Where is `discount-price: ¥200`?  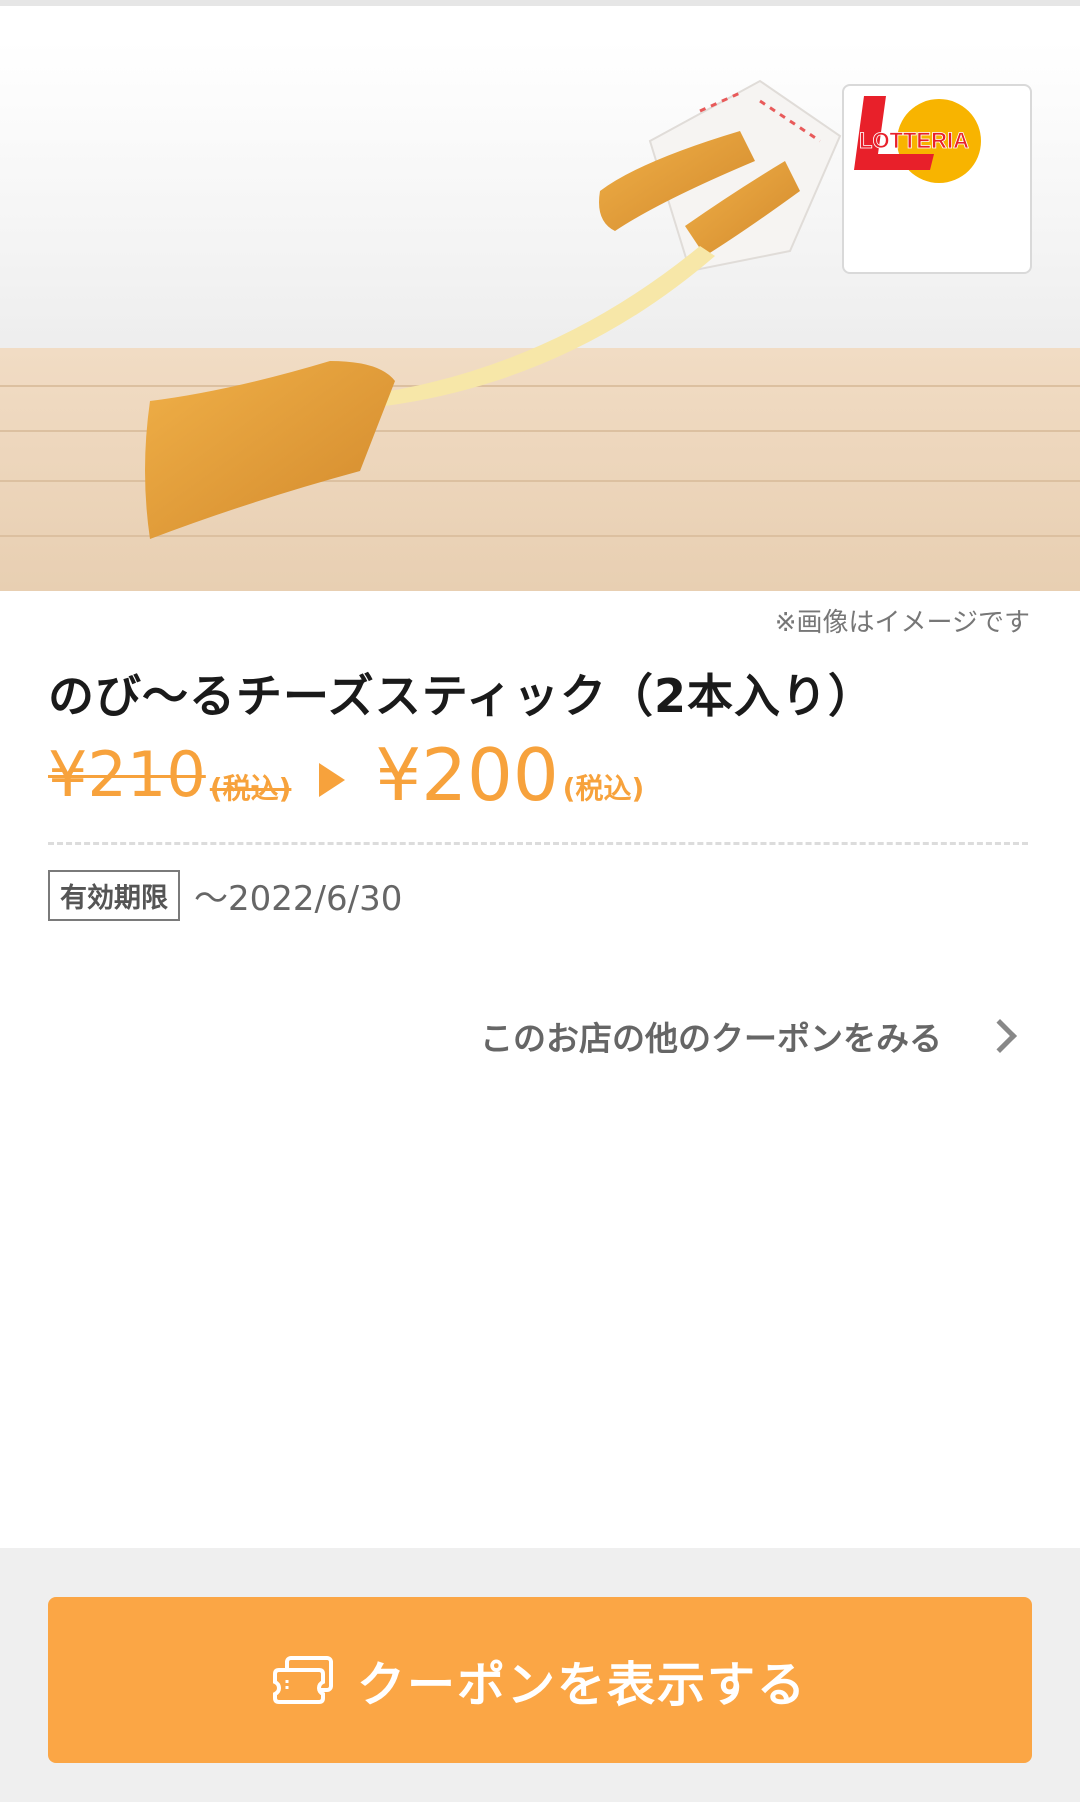 discount-price: ¥200 is located at coordinates (467, 775).